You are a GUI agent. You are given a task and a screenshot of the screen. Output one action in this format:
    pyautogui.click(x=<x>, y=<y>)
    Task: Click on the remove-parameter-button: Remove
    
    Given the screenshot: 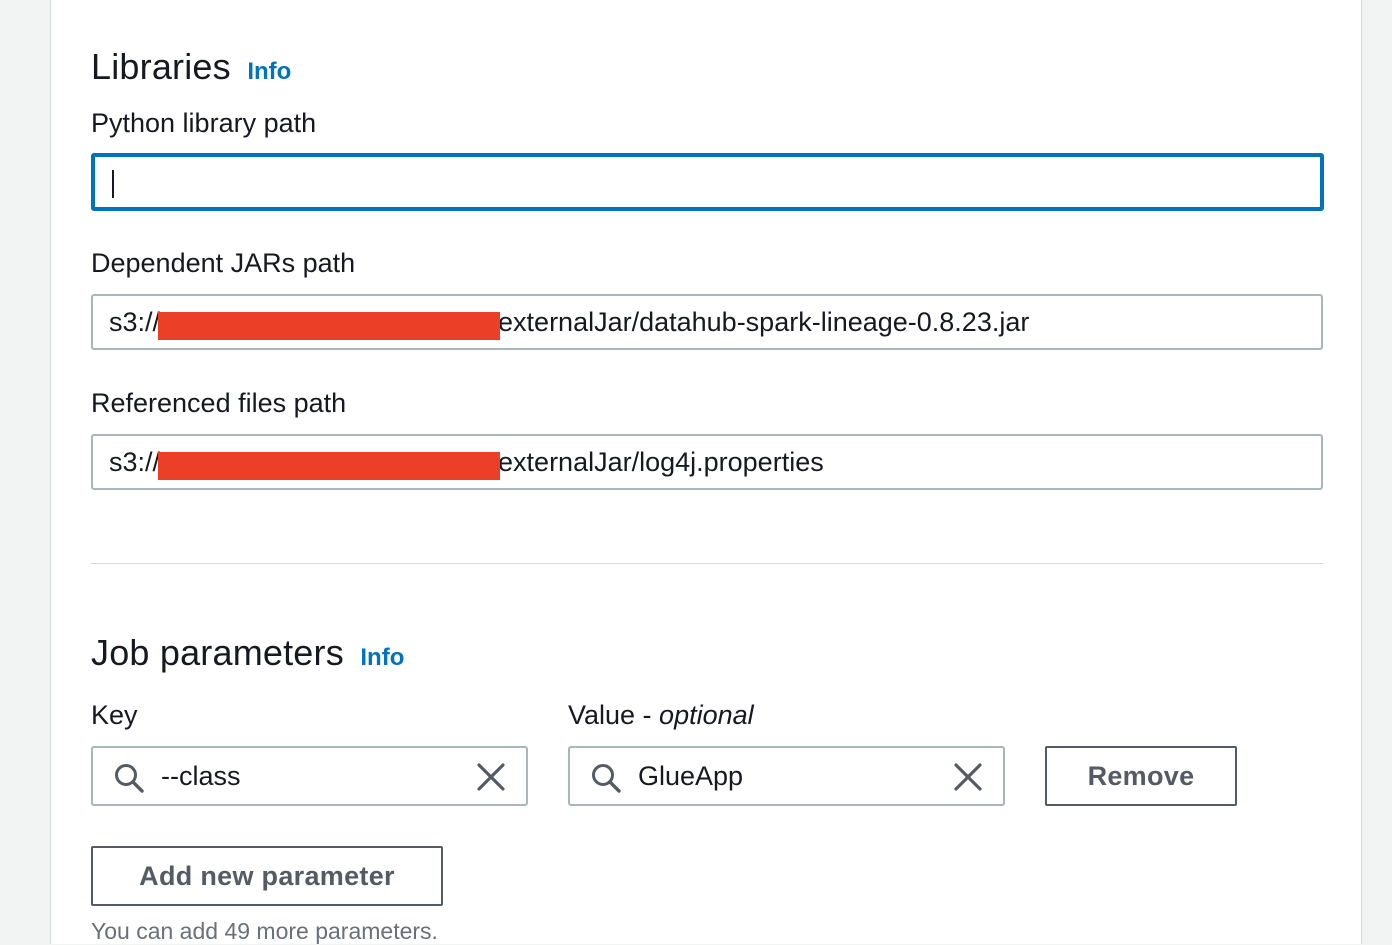 What is the action you would take?
    pyautogui.click(x=1141, y=776)
    